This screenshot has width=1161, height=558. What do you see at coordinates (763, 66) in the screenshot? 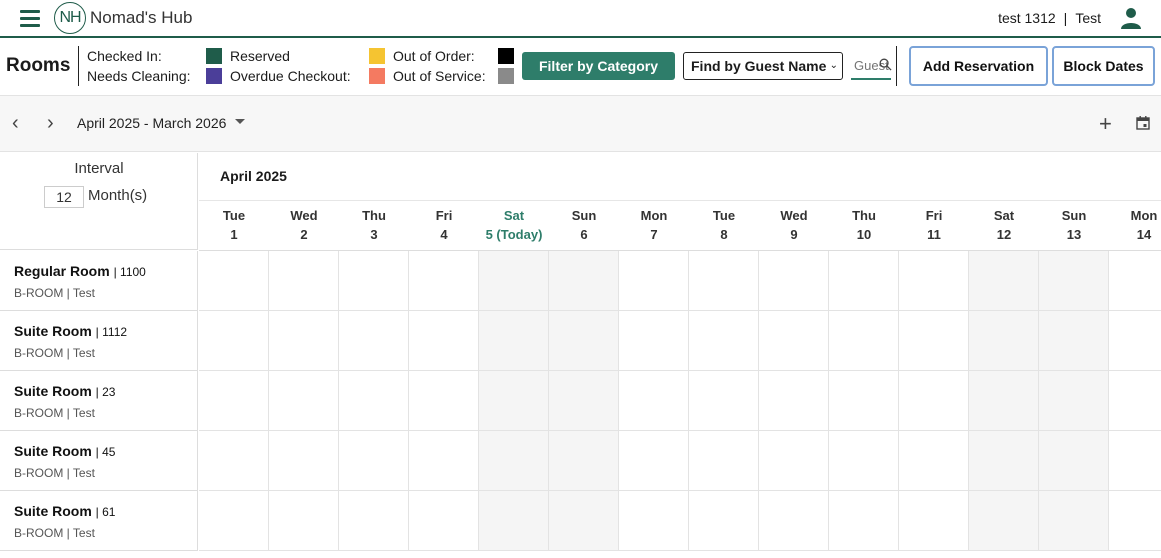
I see `guest-search-type-select: Find by Guest Name ⌄` at bounding box center [763, 66].